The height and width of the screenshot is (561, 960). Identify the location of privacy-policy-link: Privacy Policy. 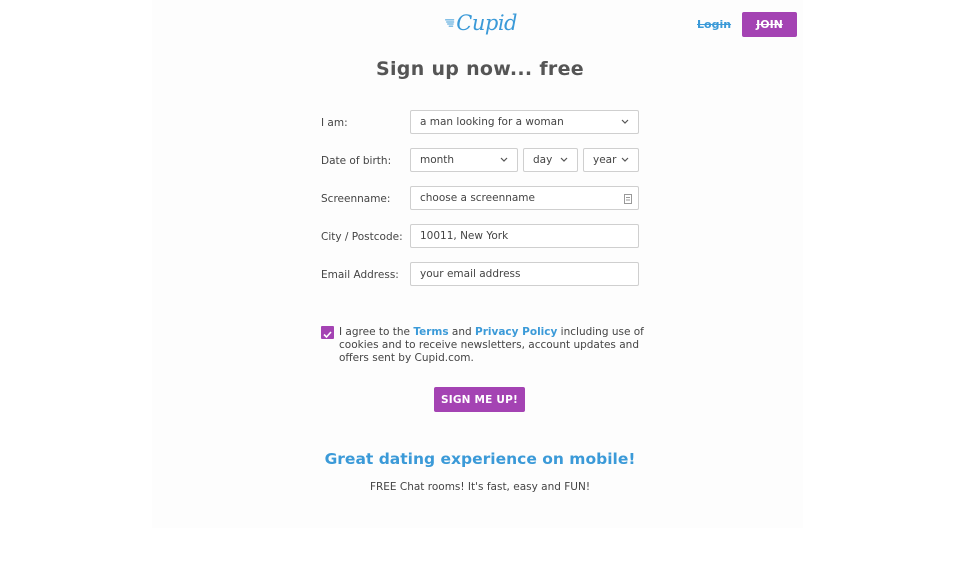
(516, 332).